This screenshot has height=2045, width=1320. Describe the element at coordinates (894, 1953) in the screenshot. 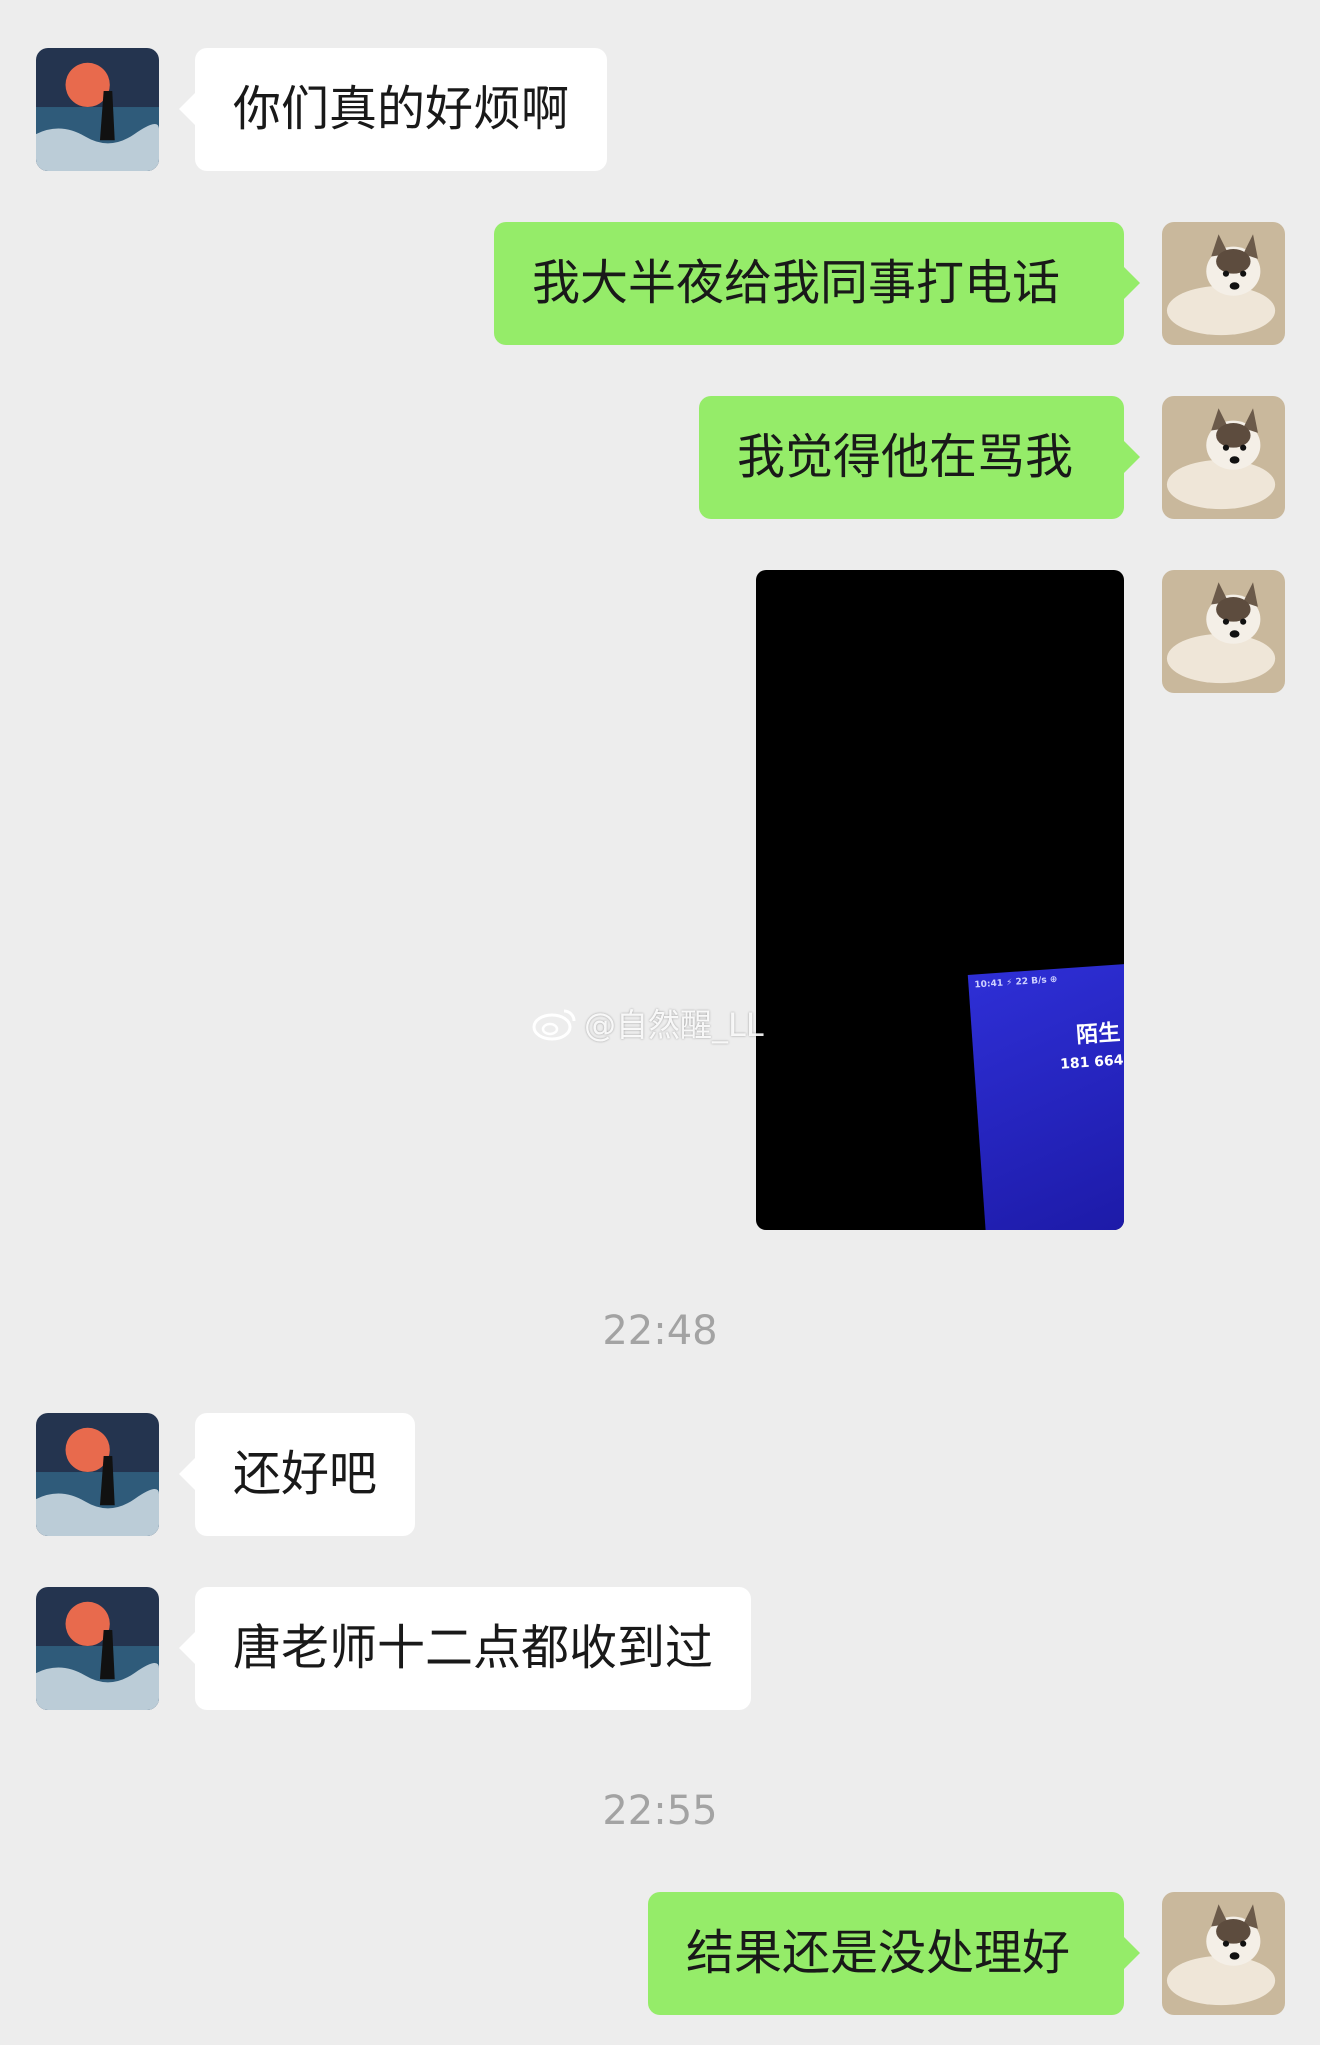

I see `message-bubble-outgoing: 结果还是没处理好` at that location.